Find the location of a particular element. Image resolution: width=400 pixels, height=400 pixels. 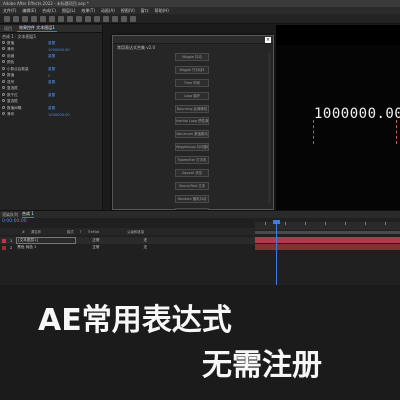

menu-item-composition: 合成(C) is located at coordinates (49, 11).